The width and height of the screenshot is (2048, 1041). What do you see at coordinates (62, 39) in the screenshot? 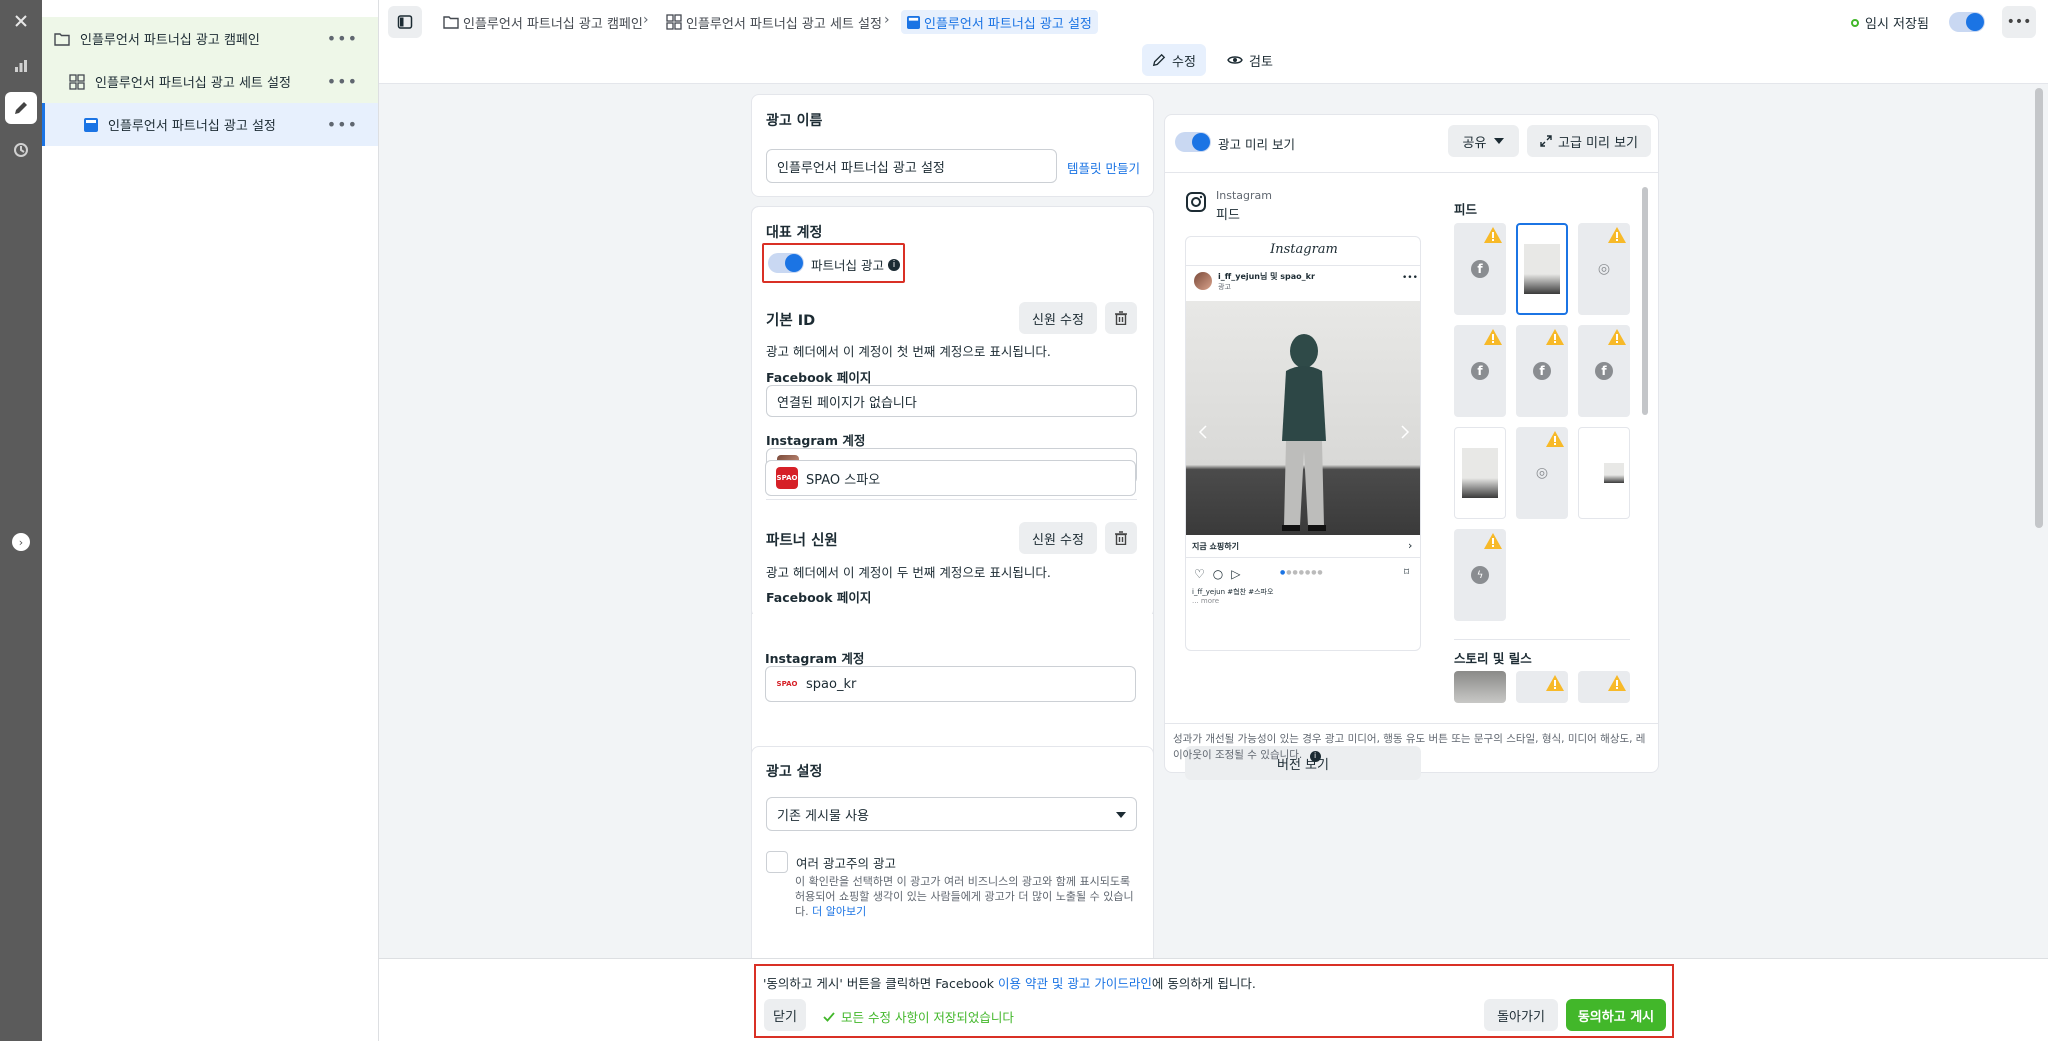
I see `folder-icon` at bounding box center [62, 39].